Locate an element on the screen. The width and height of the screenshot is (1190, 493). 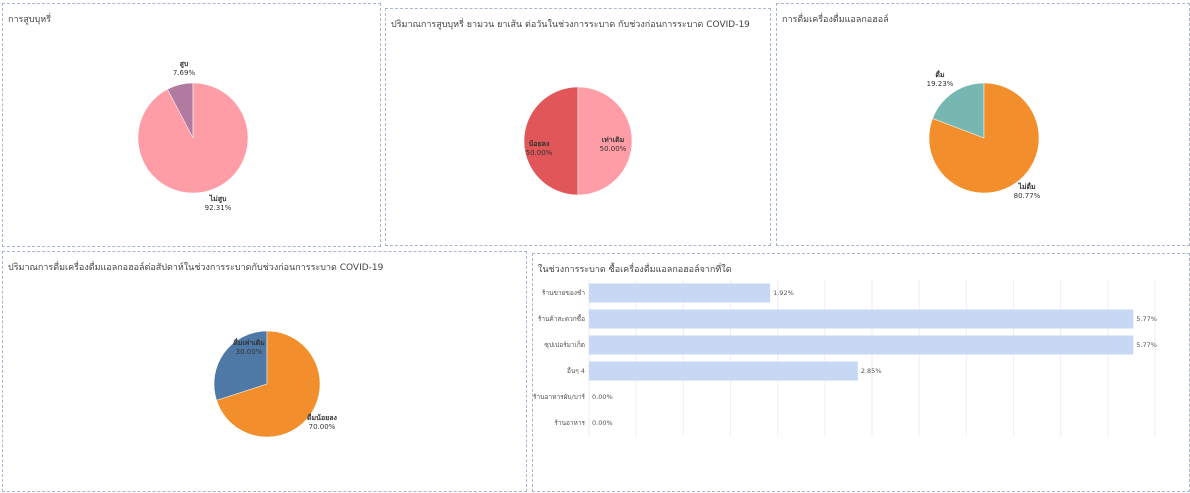
drinking-amount-pie: ดื่มน้อยลง70.00% ดื่มเท่าเดิม30.00% is located at coordinates (275, 384).